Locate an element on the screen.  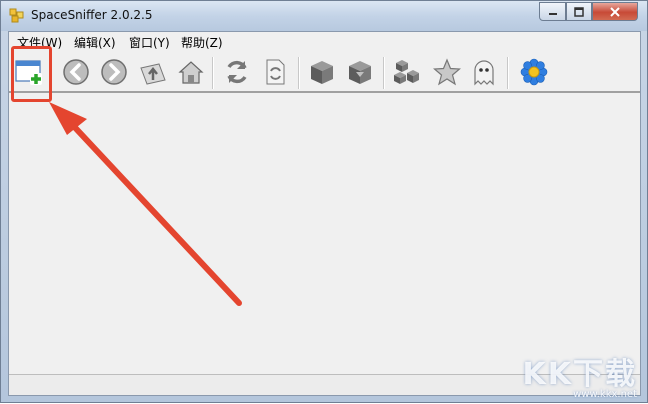
close-icon is located at coordinates (615, 11).